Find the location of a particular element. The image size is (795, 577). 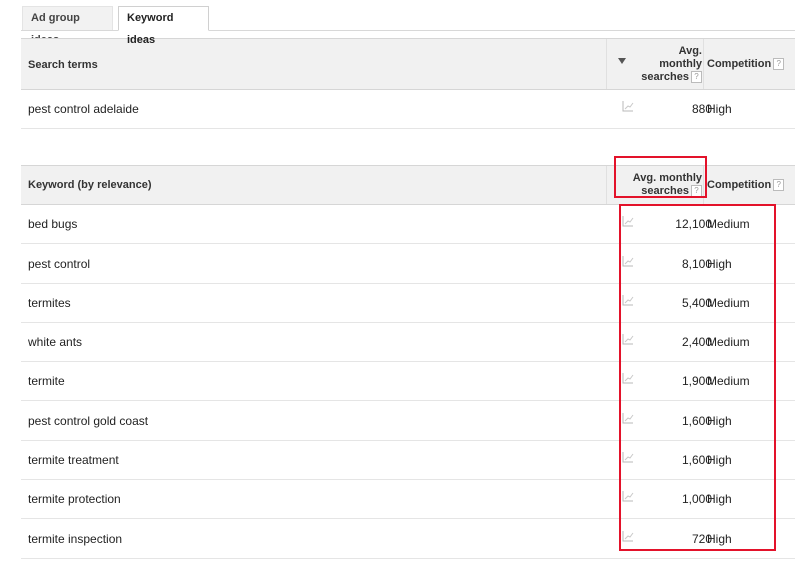

tab-bar: Ad group ideas Keyword ideas is located at coordinates (397, 23).